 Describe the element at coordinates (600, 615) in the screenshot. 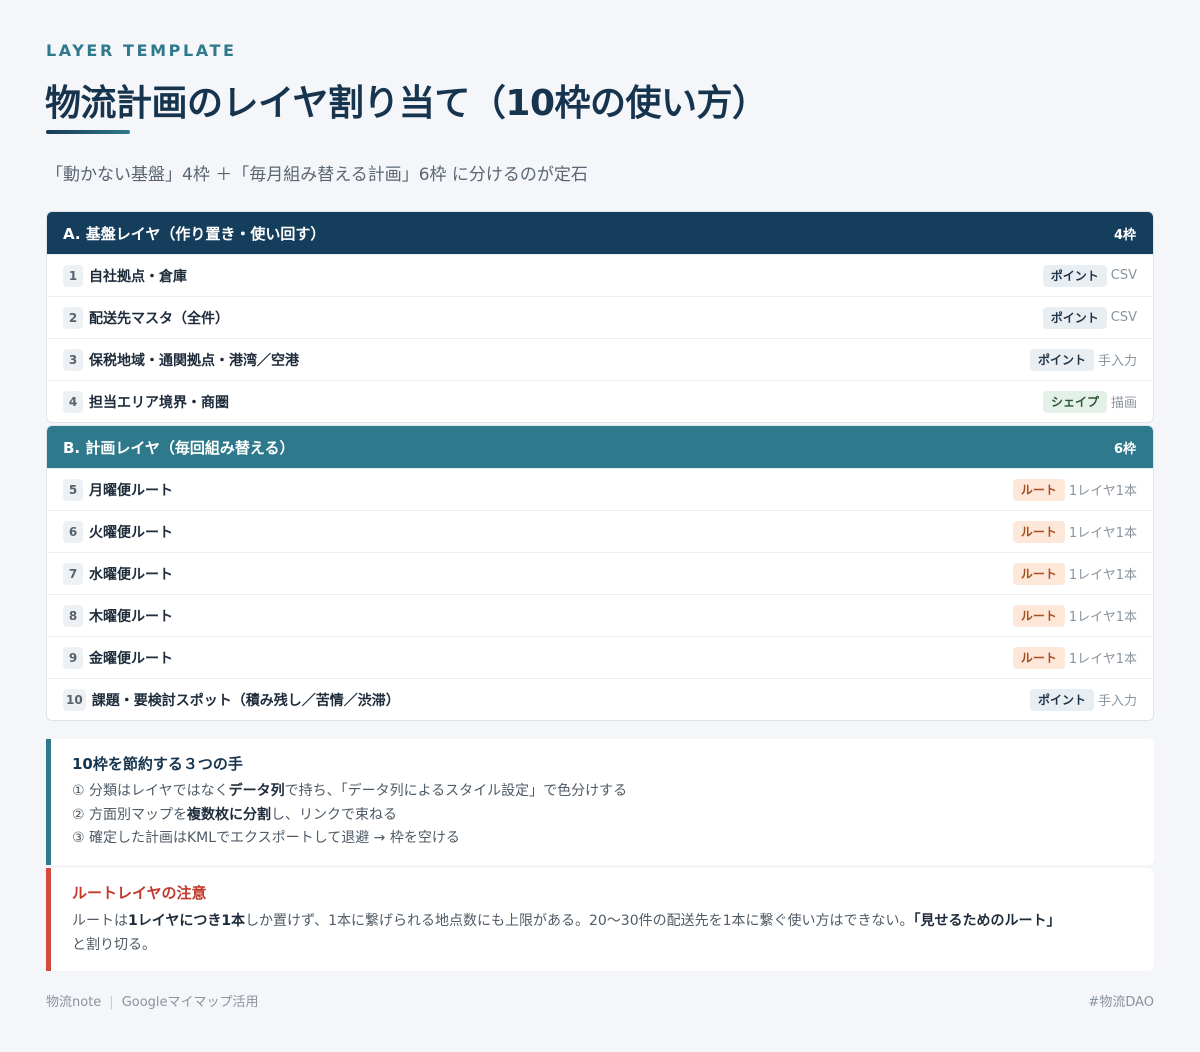

I see `layer-row: 8 木曜便ルート ルート 1レイヤ1本` at that location.